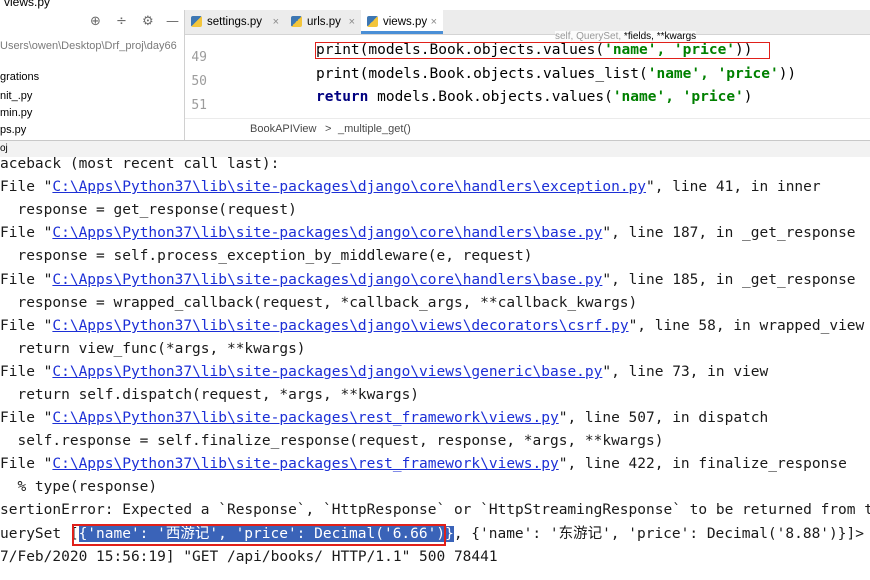 Image resolution: width=870 pixels, height=580 pixels. I want to click on run-console-title: oj, so click(4, 148).